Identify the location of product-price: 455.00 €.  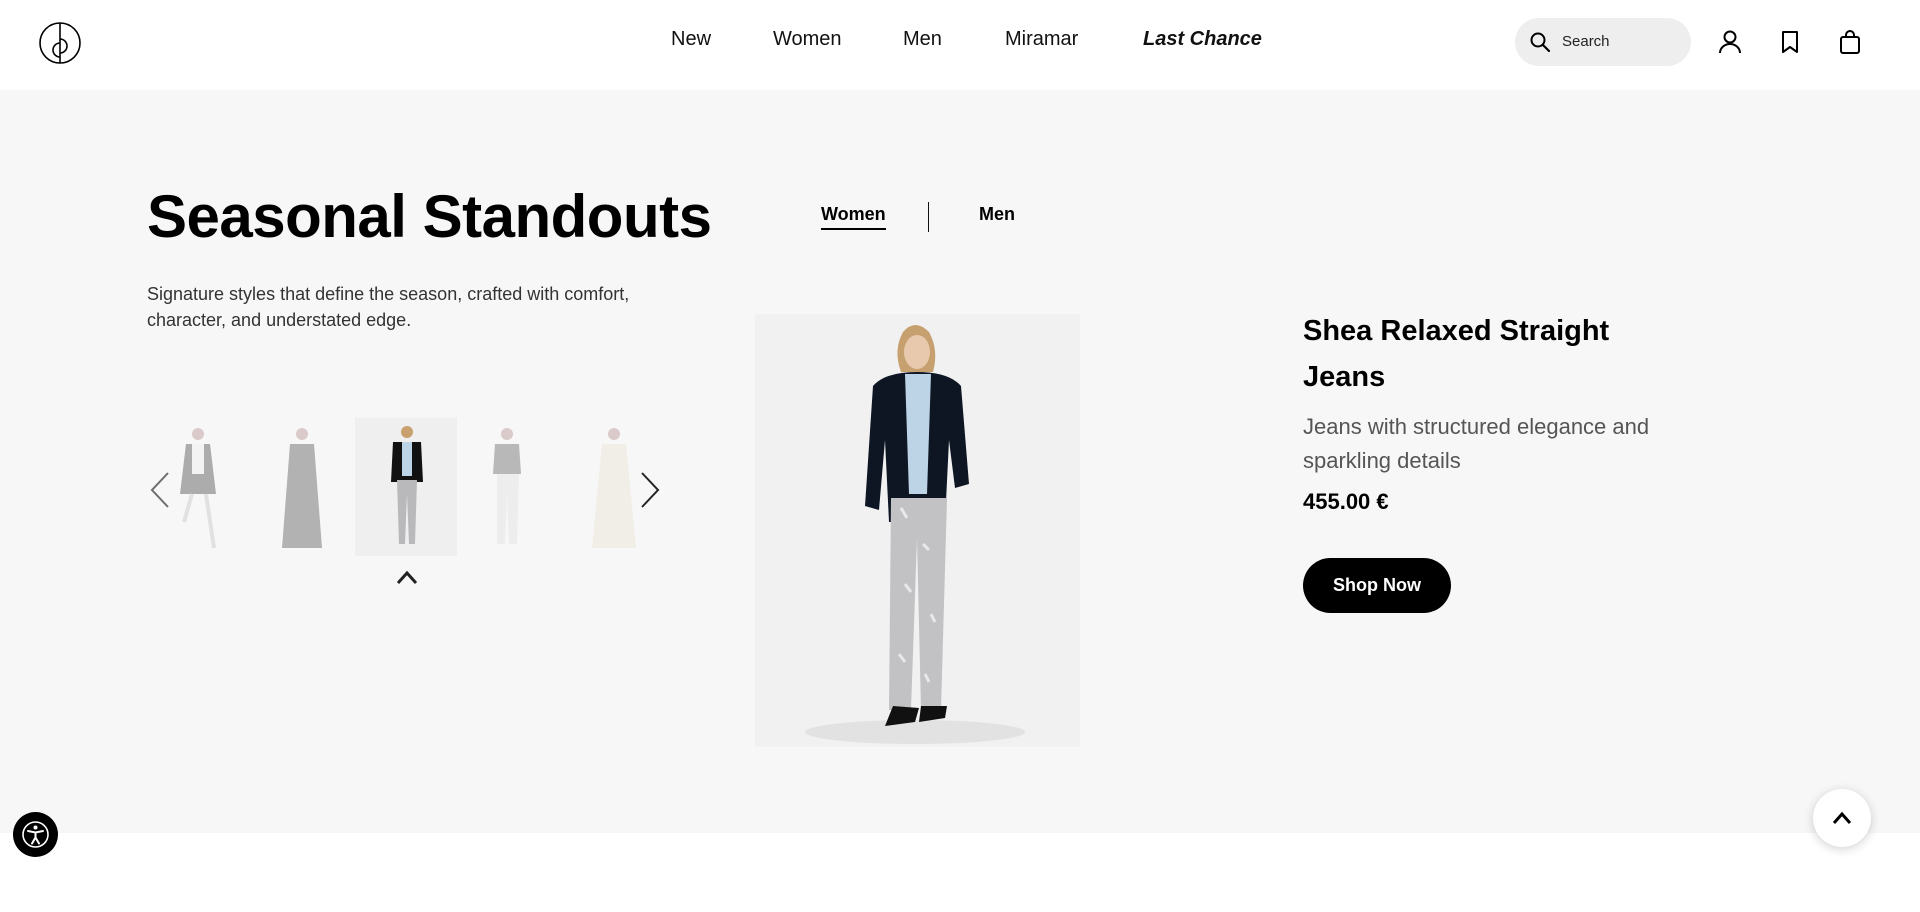
(1346, 501).